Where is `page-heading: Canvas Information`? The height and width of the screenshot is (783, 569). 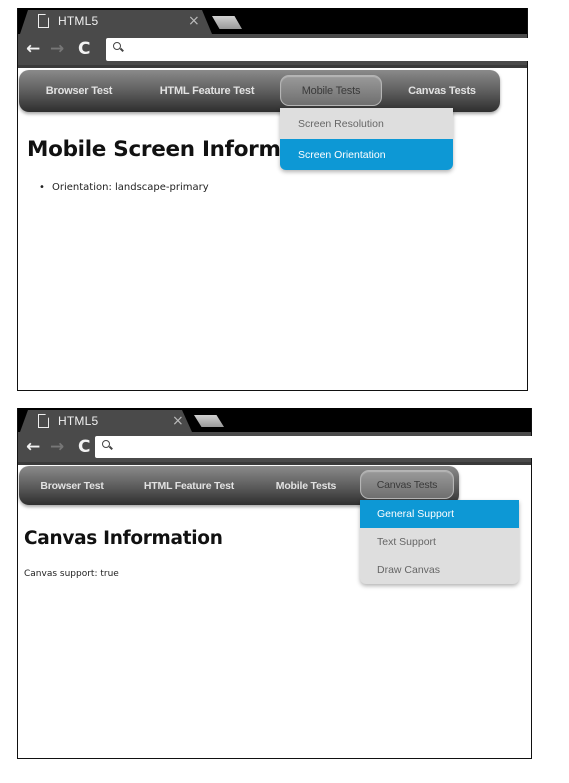
page-heading: Canvas Information is located at coordinates (123, 538).